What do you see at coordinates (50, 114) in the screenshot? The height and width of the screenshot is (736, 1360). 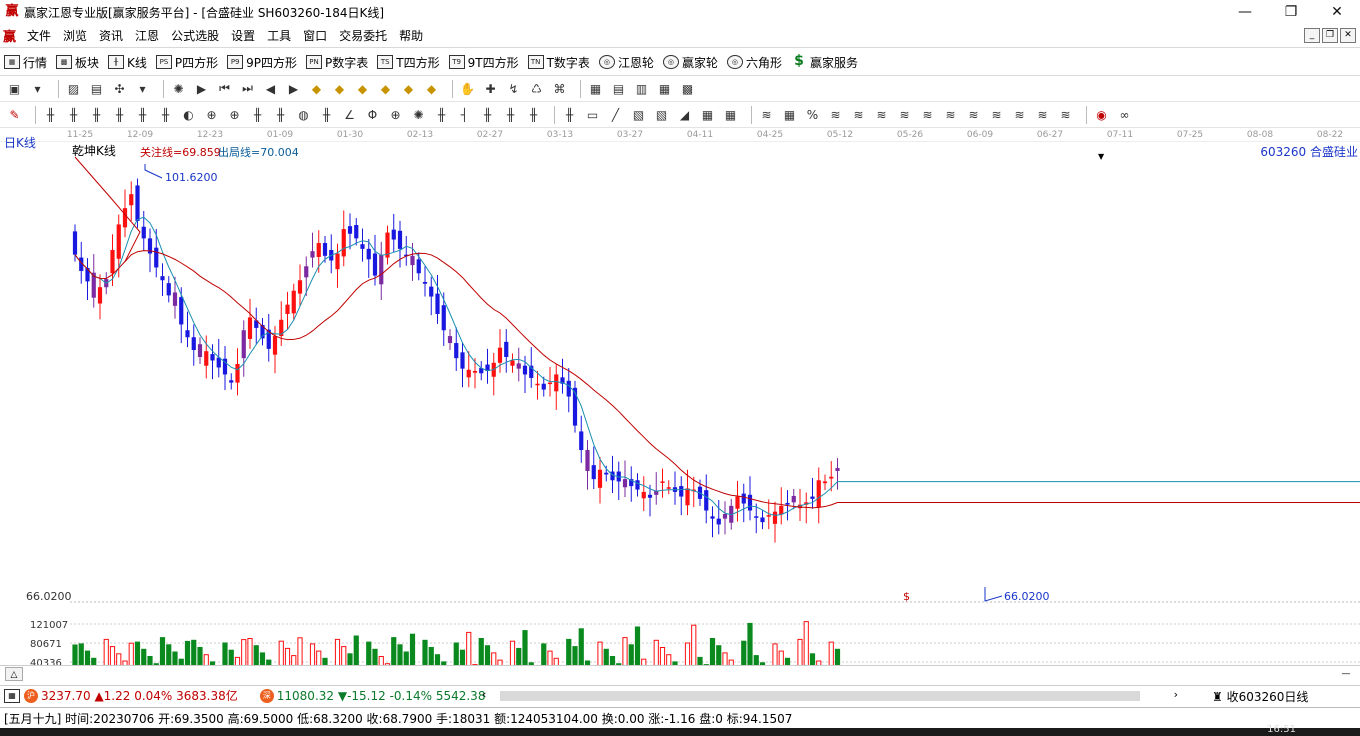 I see `tool-icon-1: ╫` at bounding box center [50, 114].